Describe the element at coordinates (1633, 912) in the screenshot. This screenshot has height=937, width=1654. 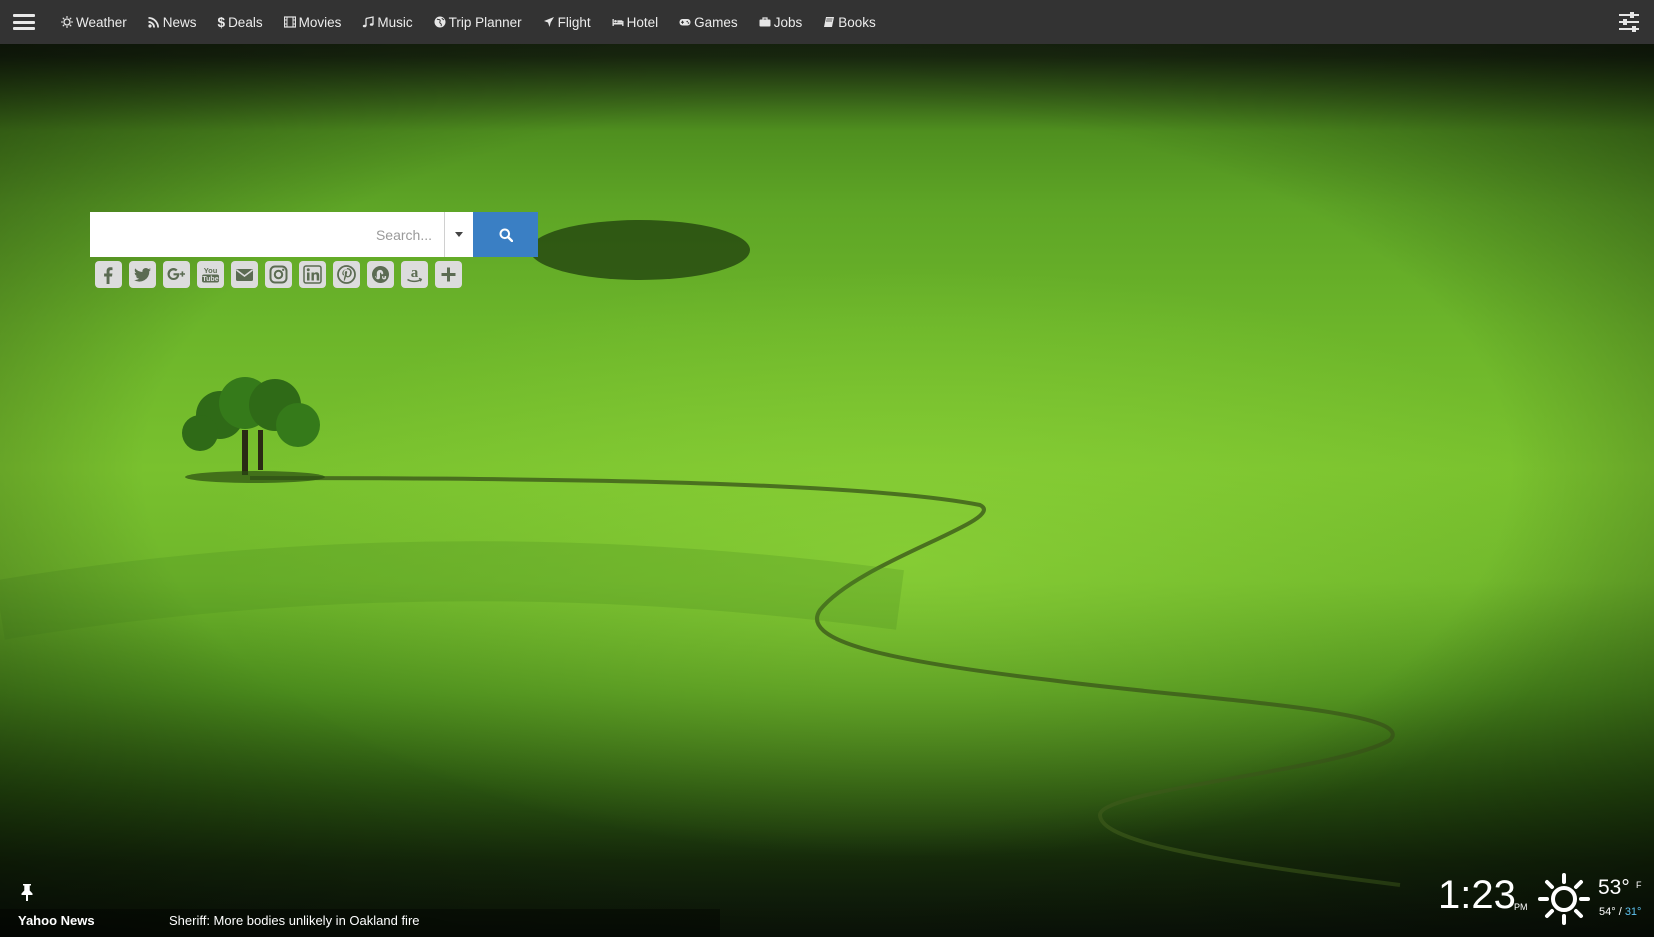
I see `low-temperature: 31°` at that location.